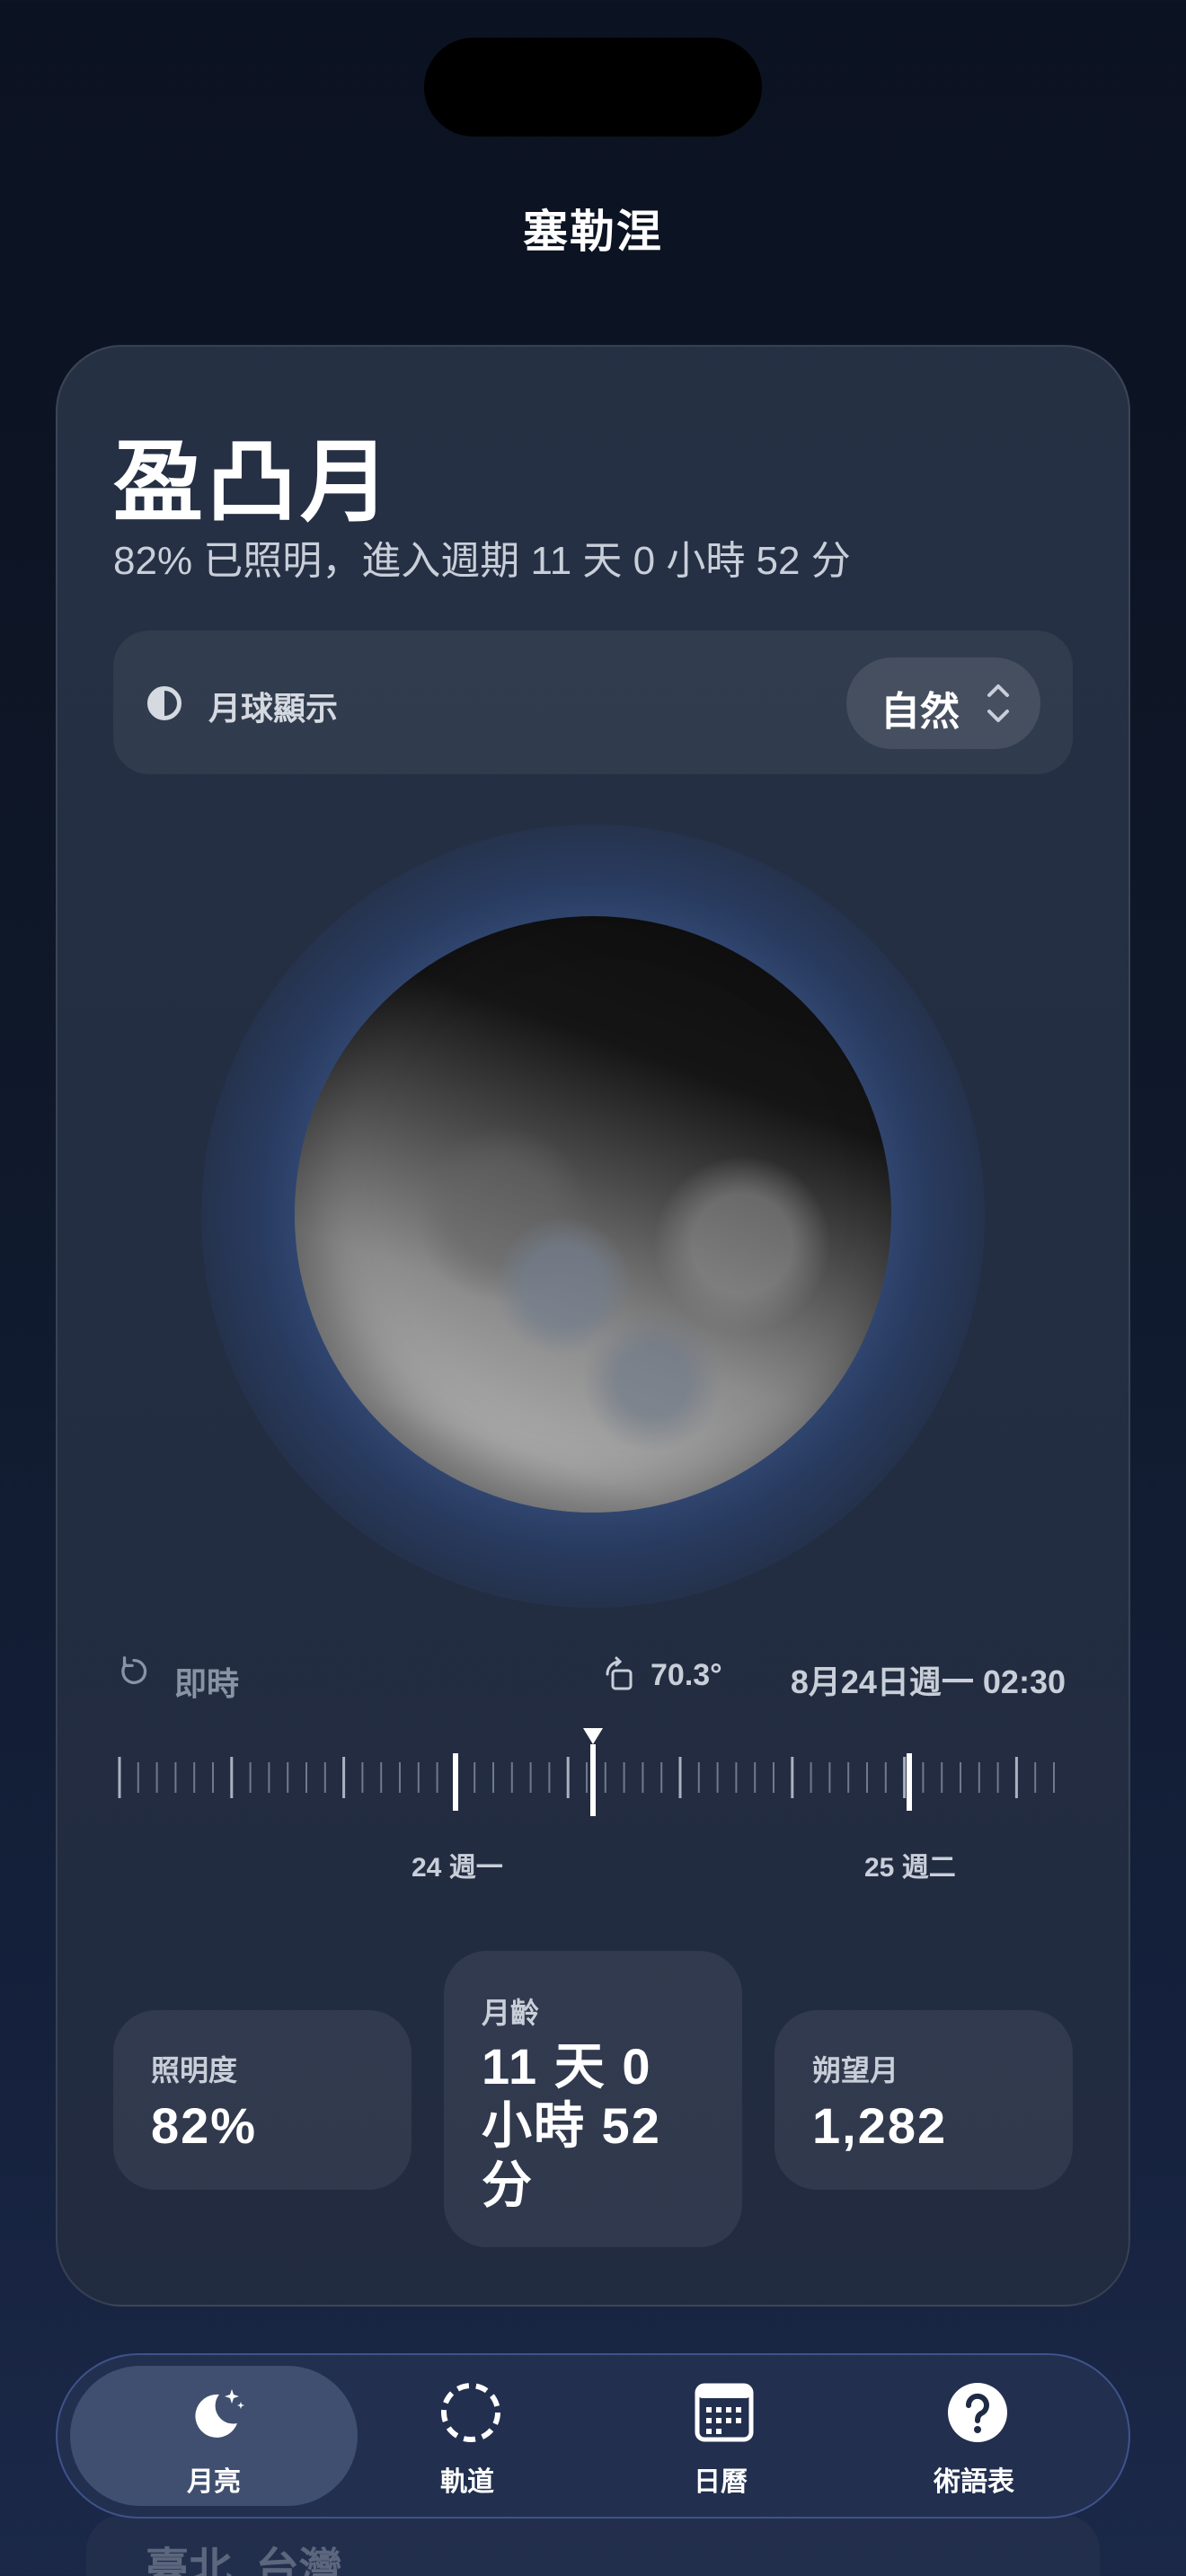  Describe the element at coordinates (219, 2413) in the screenshot. I see `moon-stars-icon` at that location.